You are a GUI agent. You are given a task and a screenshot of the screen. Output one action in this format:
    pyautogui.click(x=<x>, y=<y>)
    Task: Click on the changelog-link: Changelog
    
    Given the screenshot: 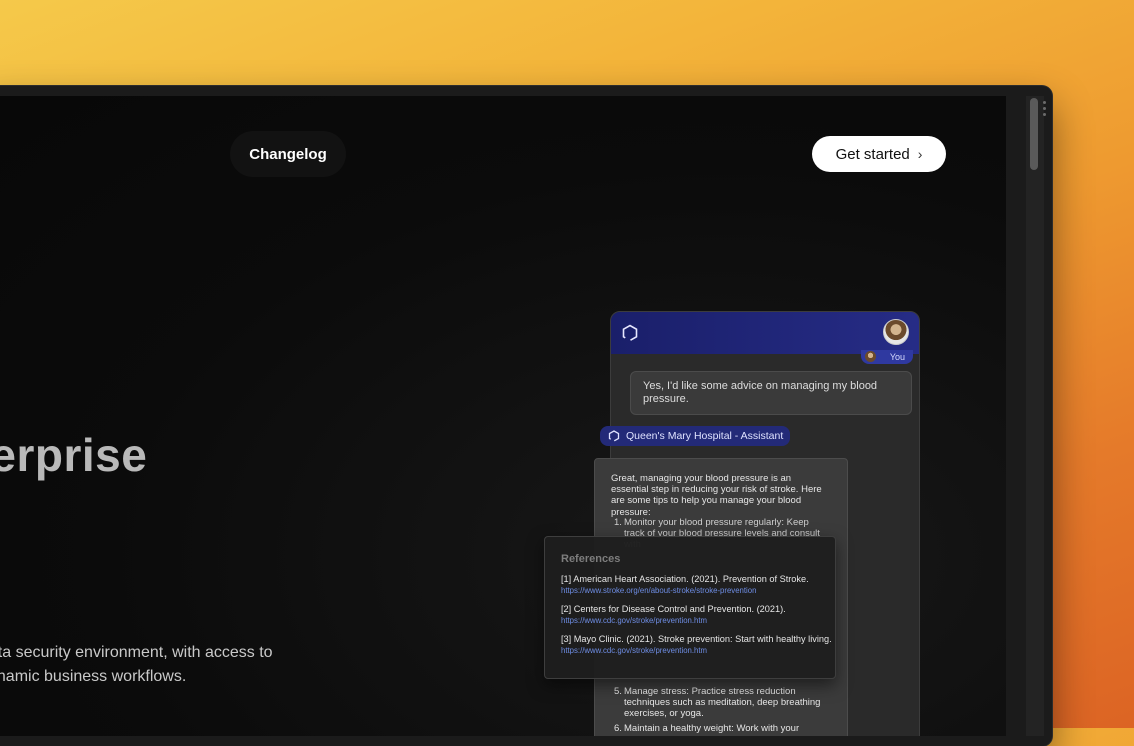 What is the action you would take?
    pyautogui.click(x=288, y=154)
    